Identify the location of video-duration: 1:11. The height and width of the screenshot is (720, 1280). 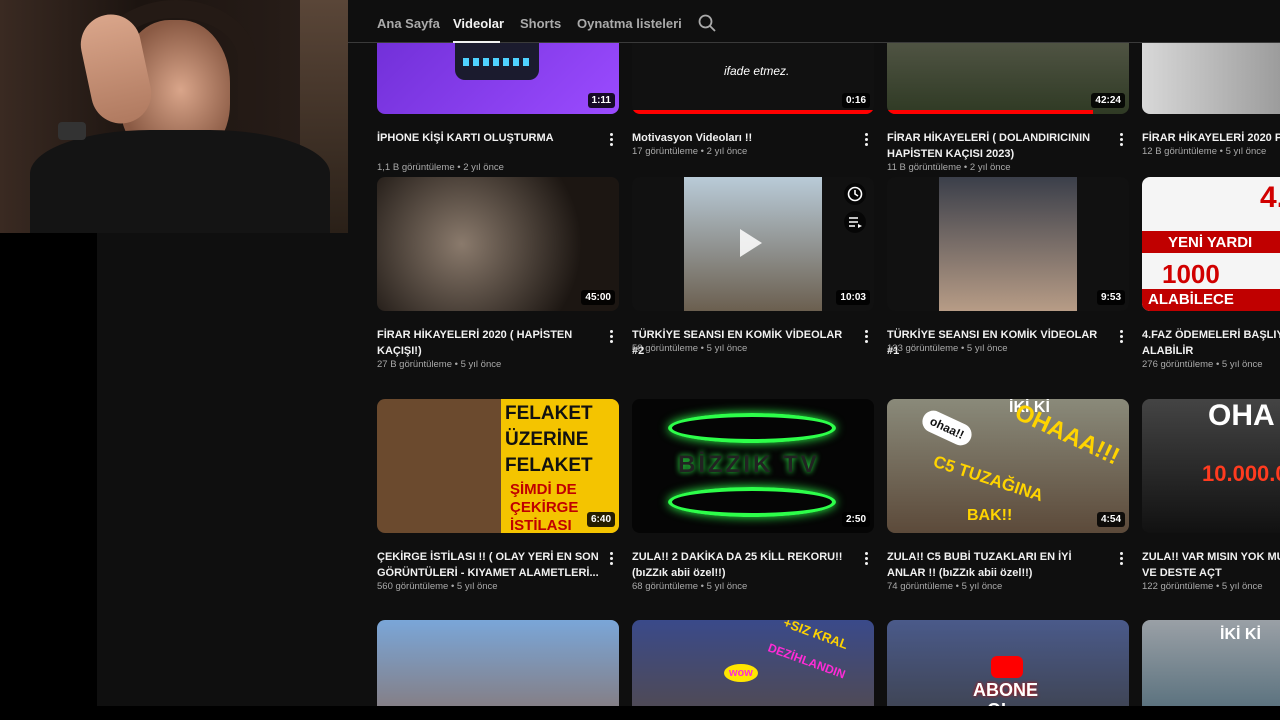
(601, 100).